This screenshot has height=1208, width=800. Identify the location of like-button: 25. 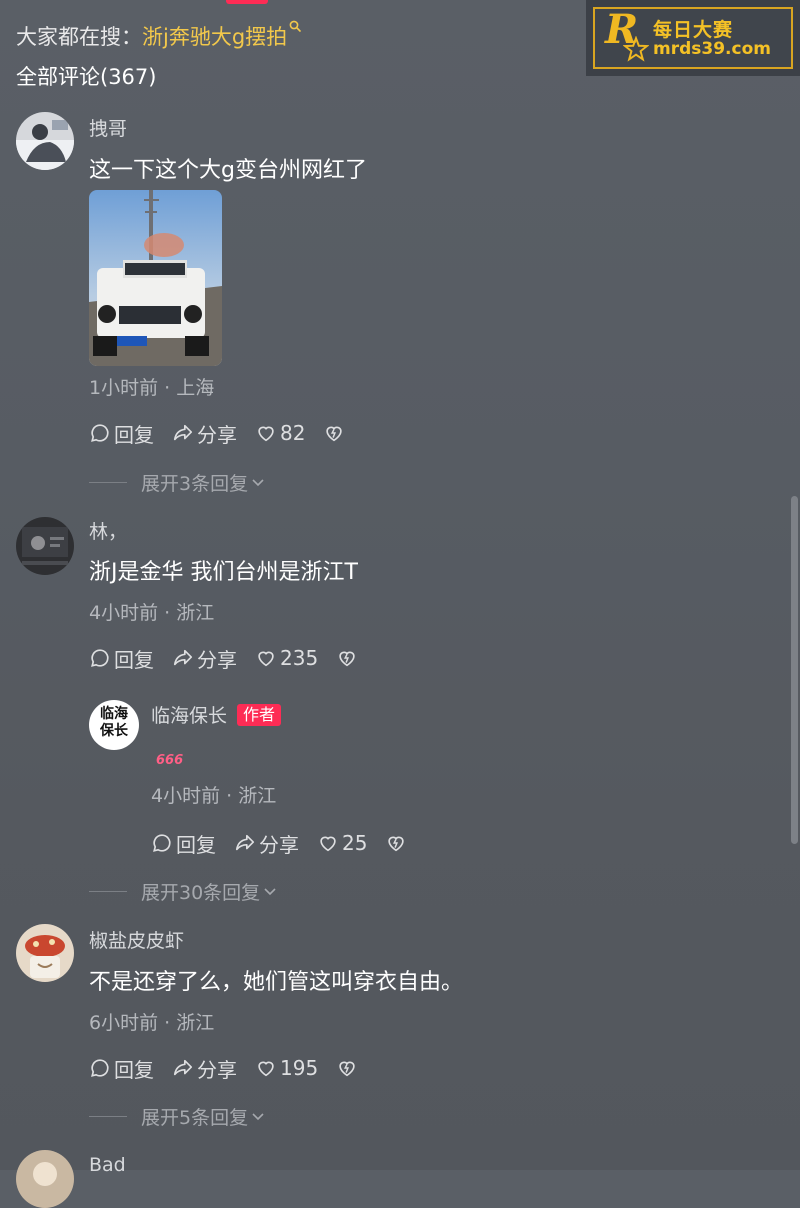
(342, 843).